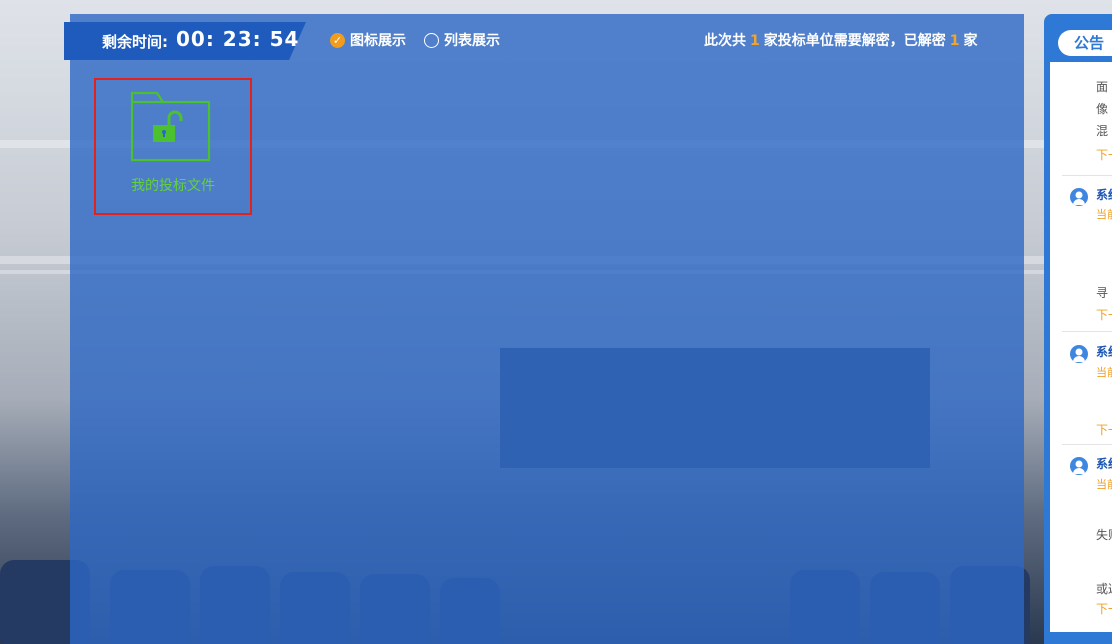 This screenshot has width=1112, height=644. I want to click on view-toggle-list-mode-label: 列表展示, so click(472, 41).